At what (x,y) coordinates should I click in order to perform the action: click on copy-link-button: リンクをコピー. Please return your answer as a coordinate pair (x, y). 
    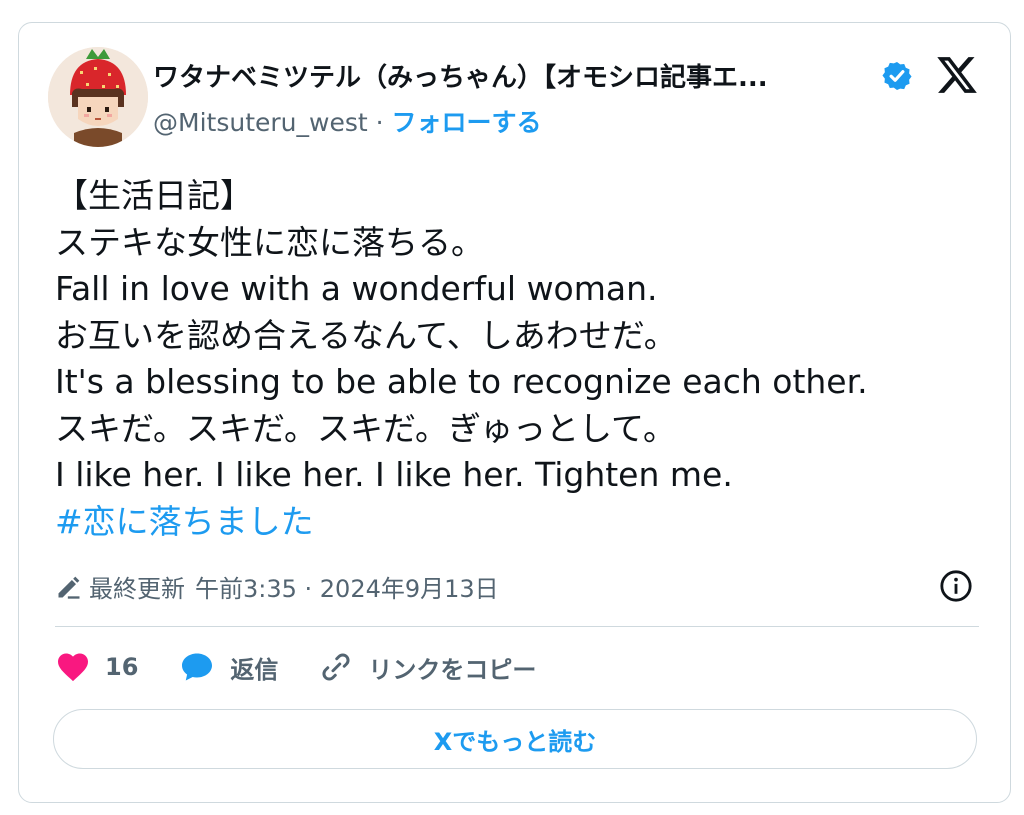
    Looking at the image, I should click on (427, 667).